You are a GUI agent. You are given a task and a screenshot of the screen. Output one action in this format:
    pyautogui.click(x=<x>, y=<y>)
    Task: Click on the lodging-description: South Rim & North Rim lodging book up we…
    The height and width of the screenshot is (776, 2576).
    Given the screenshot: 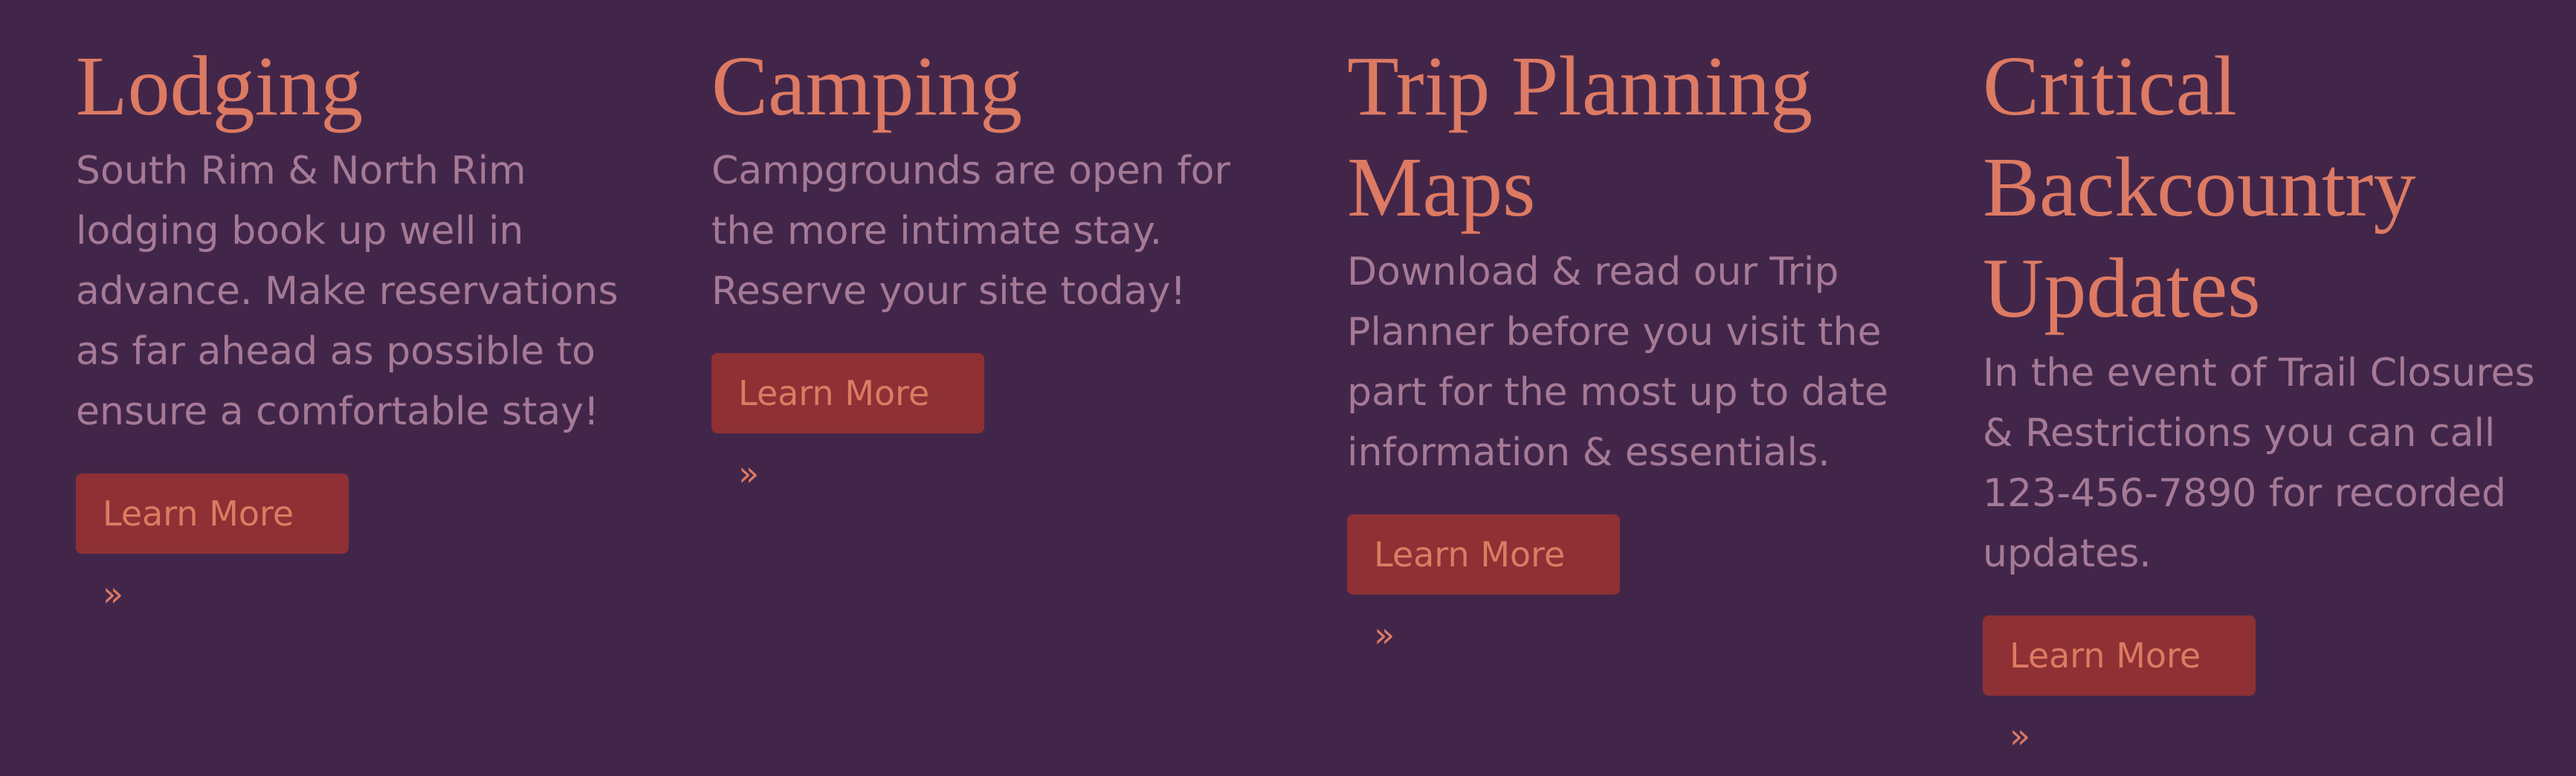 What is the action you would take?
    pyautogui.click(x=347, y=292)
    